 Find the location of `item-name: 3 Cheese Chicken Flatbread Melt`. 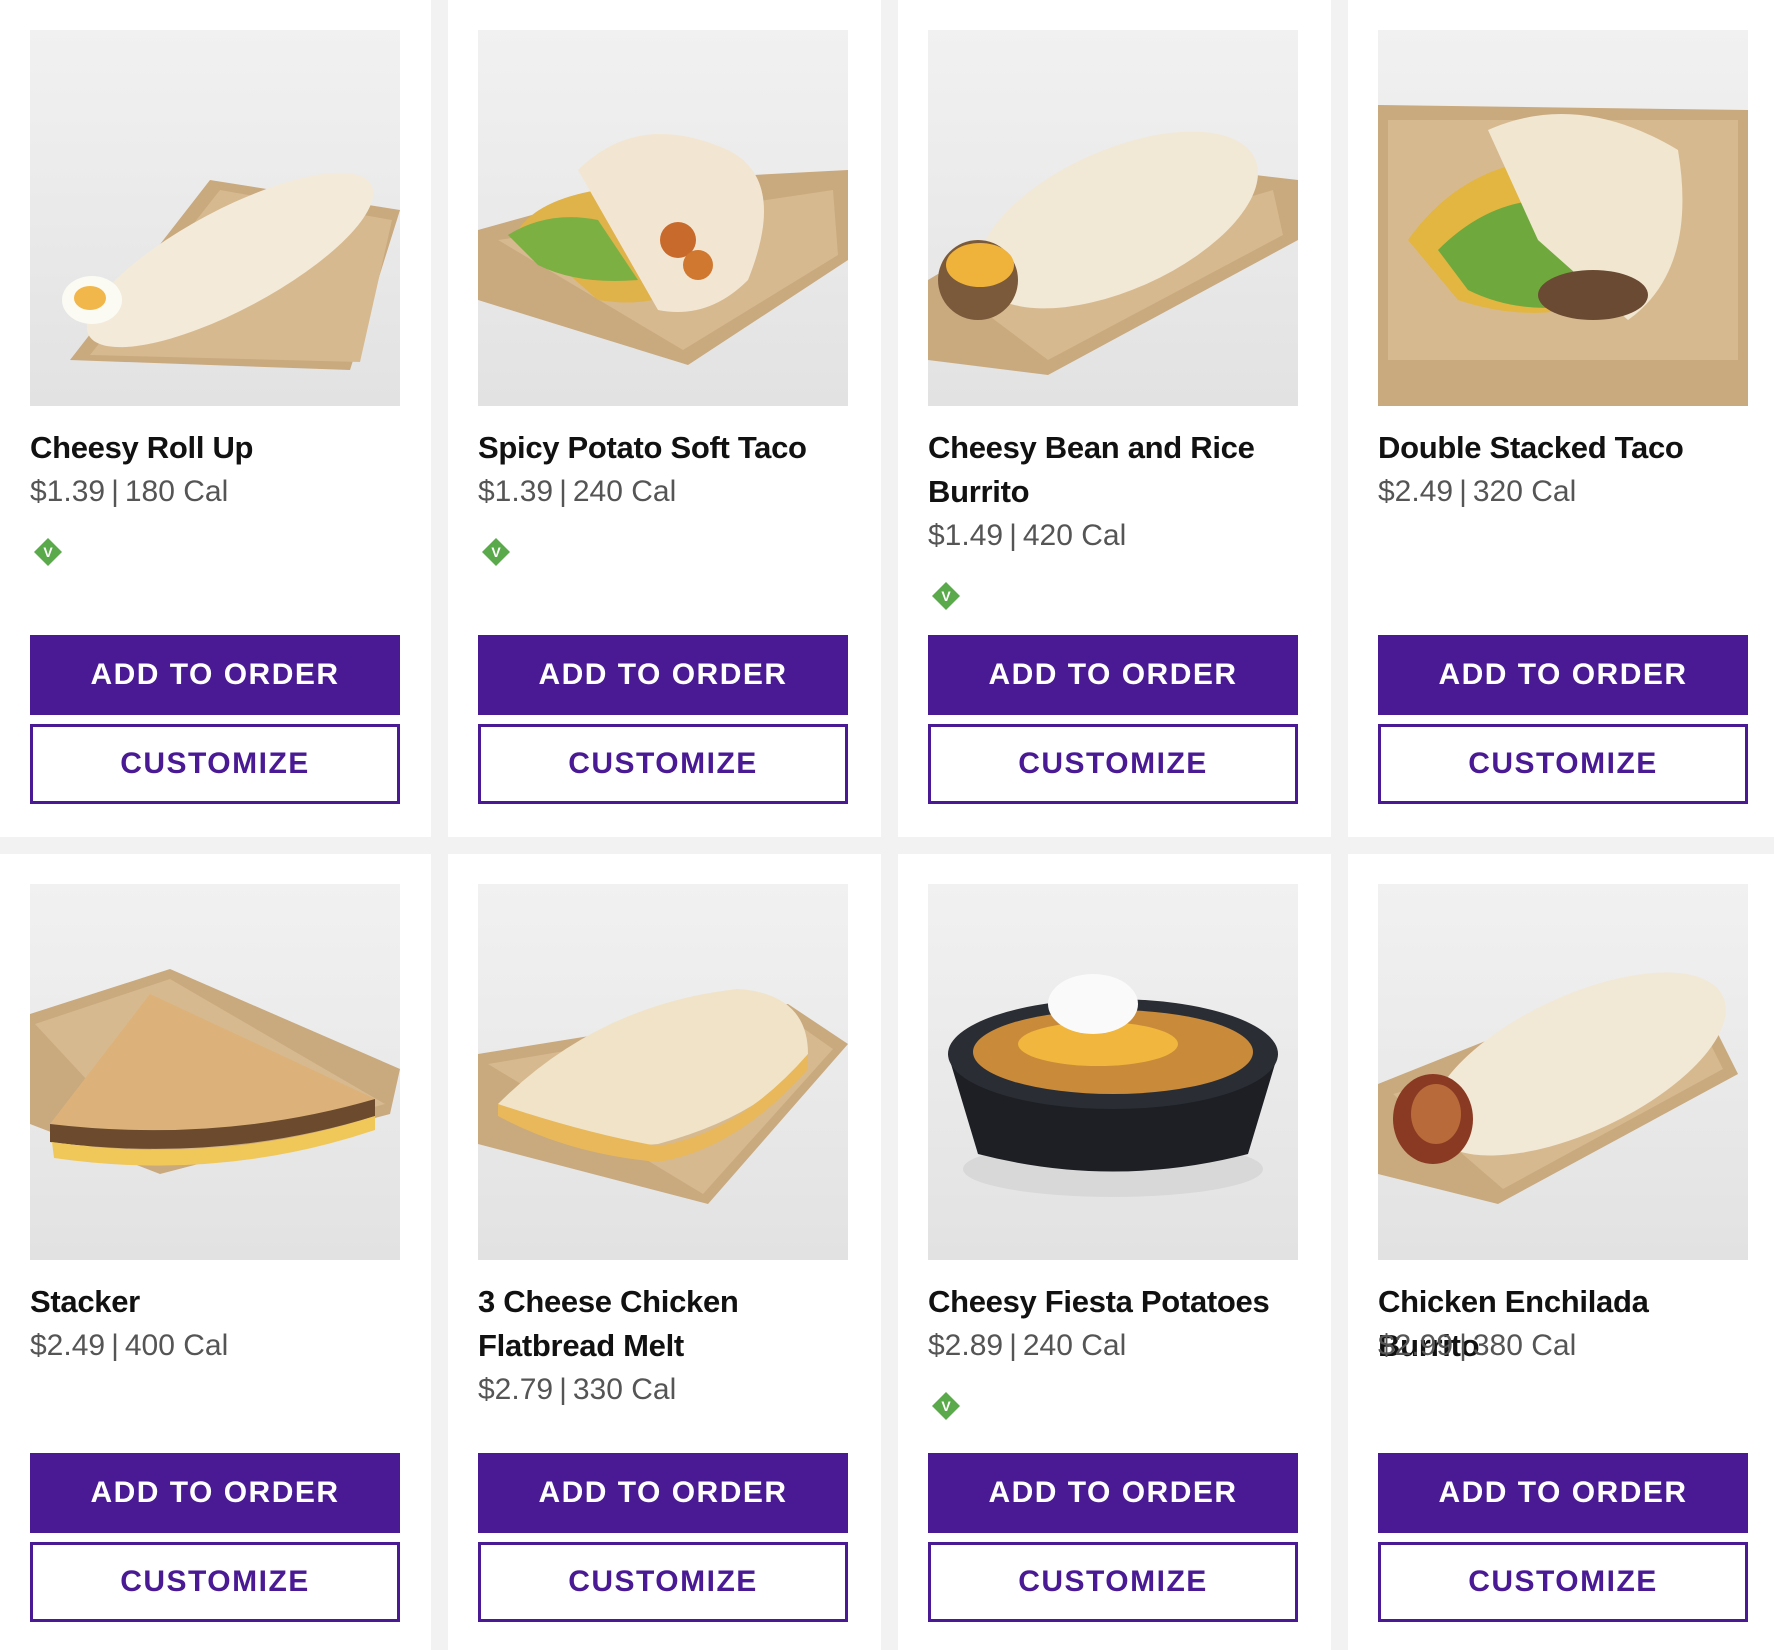

item-name: 3 Cheese Chicken Flatbread Melt is located at coordinates (664, 1324).